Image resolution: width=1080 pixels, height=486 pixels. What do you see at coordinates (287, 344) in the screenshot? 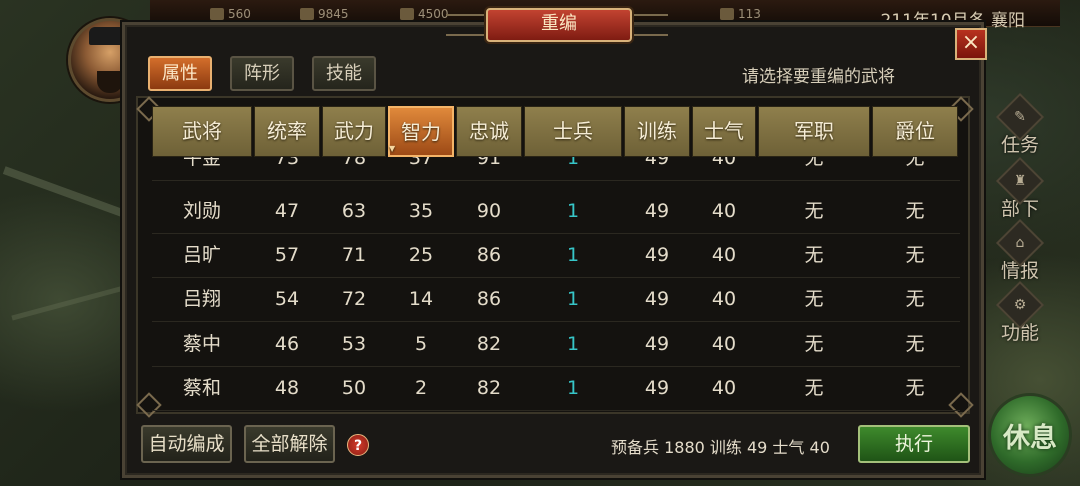
I see `cell-command: 46` at bounding box center [287, 344].